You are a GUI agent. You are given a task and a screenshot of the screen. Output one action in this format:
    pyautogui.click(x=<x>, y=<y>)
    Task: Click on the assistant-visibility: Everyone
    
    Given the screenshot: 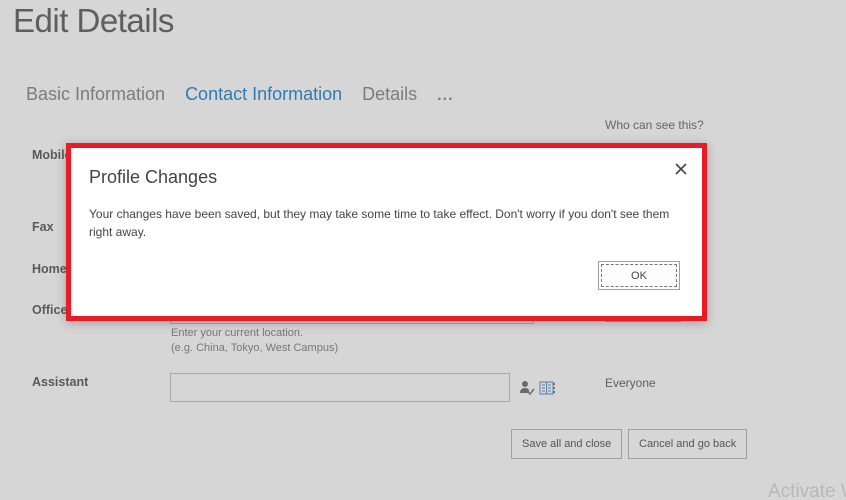 What is the action you would take?
    pyautogui.click(x=630, y=383)
    